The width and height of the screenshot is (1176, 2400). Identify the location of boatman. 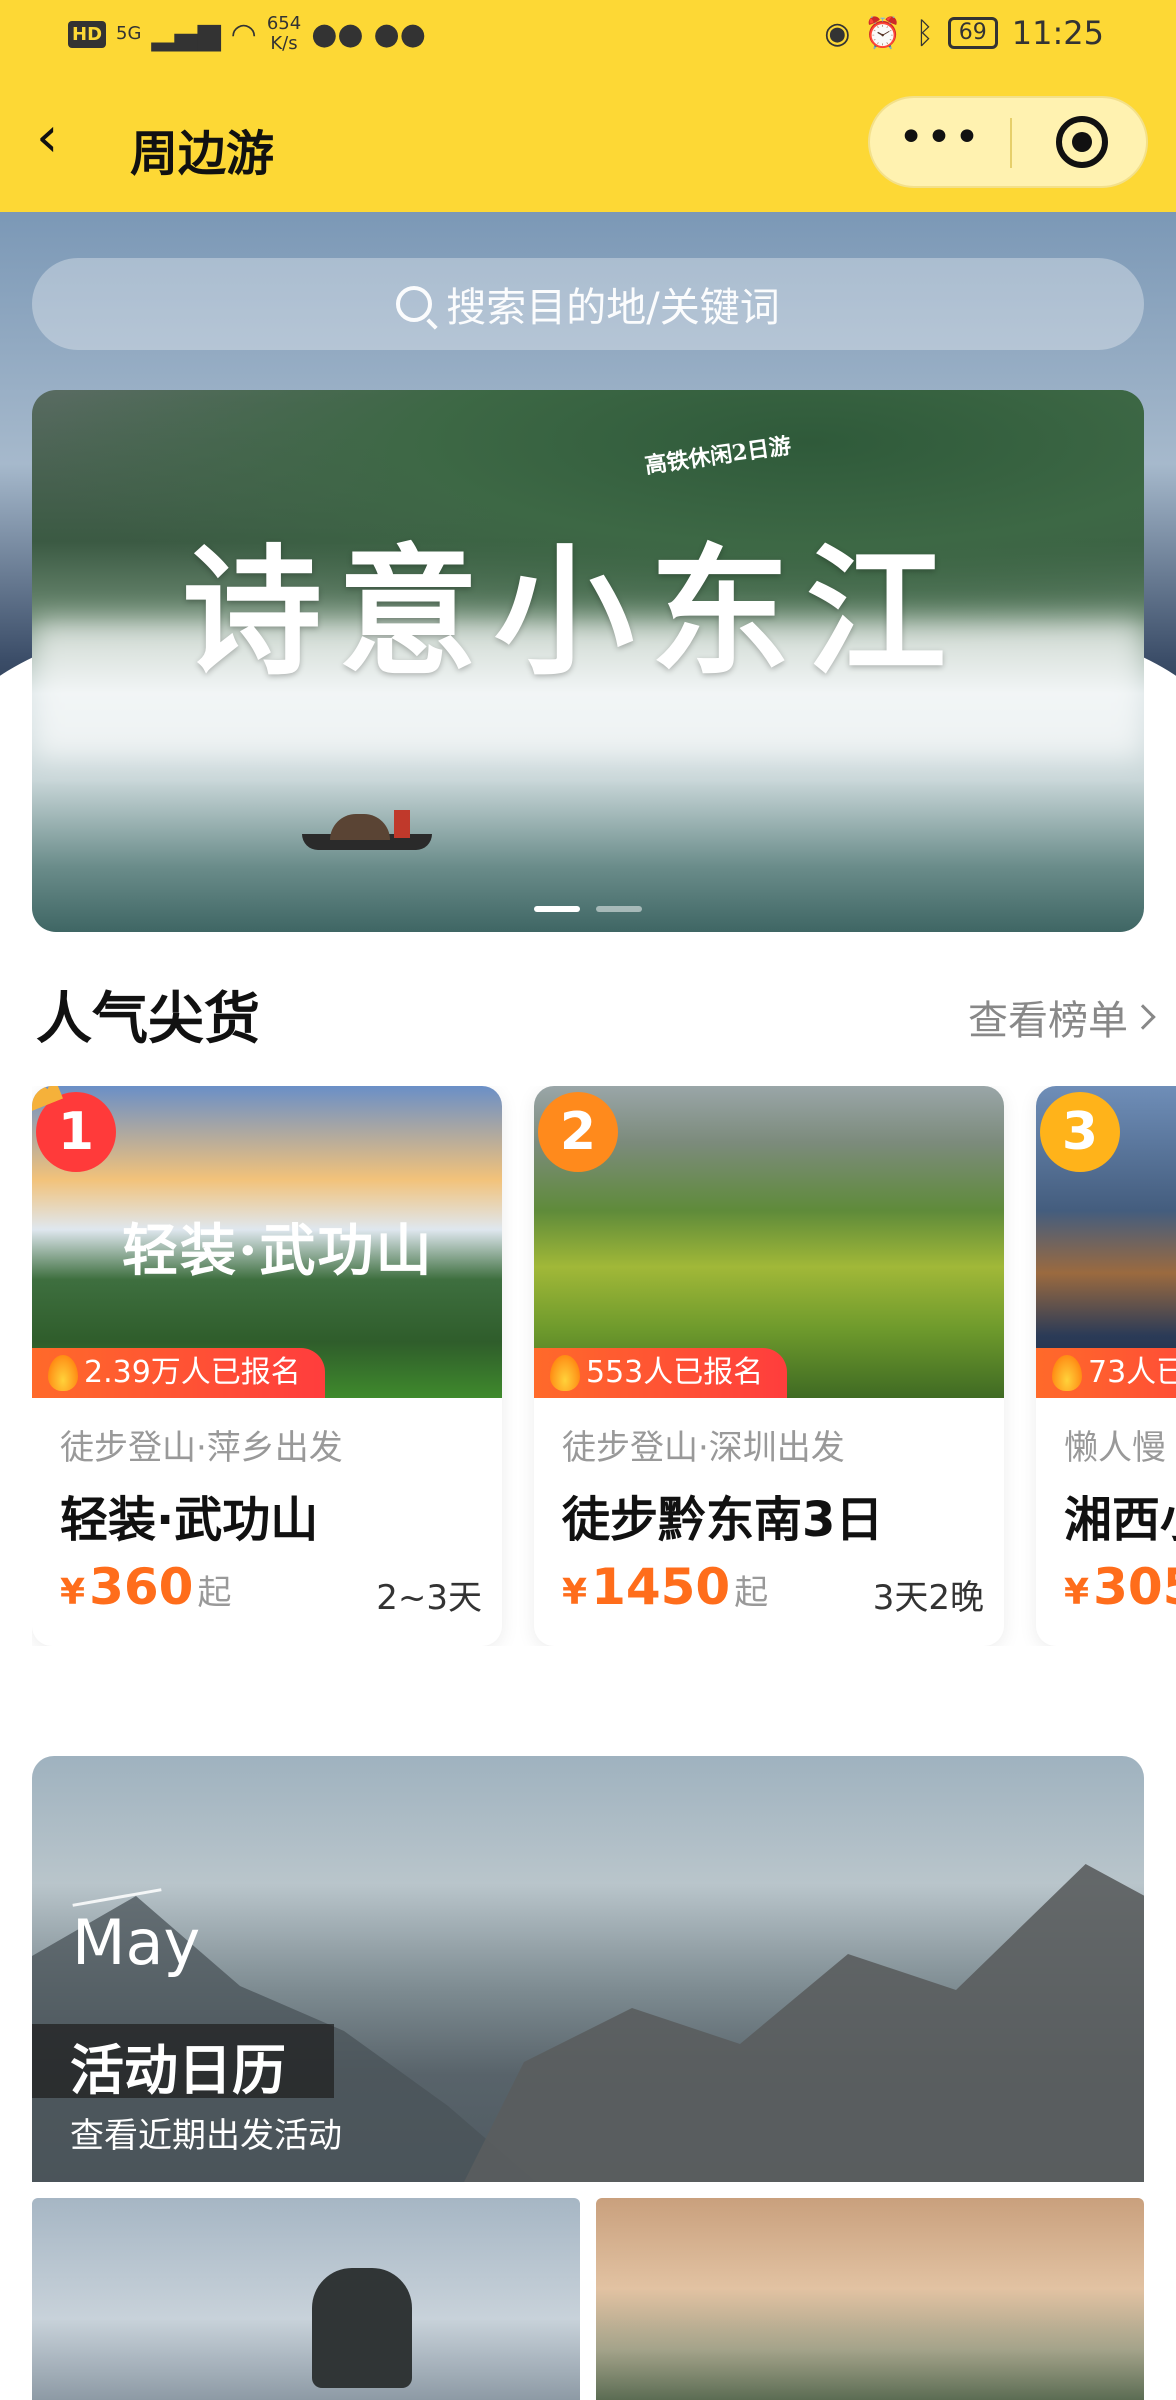
(402, 824).